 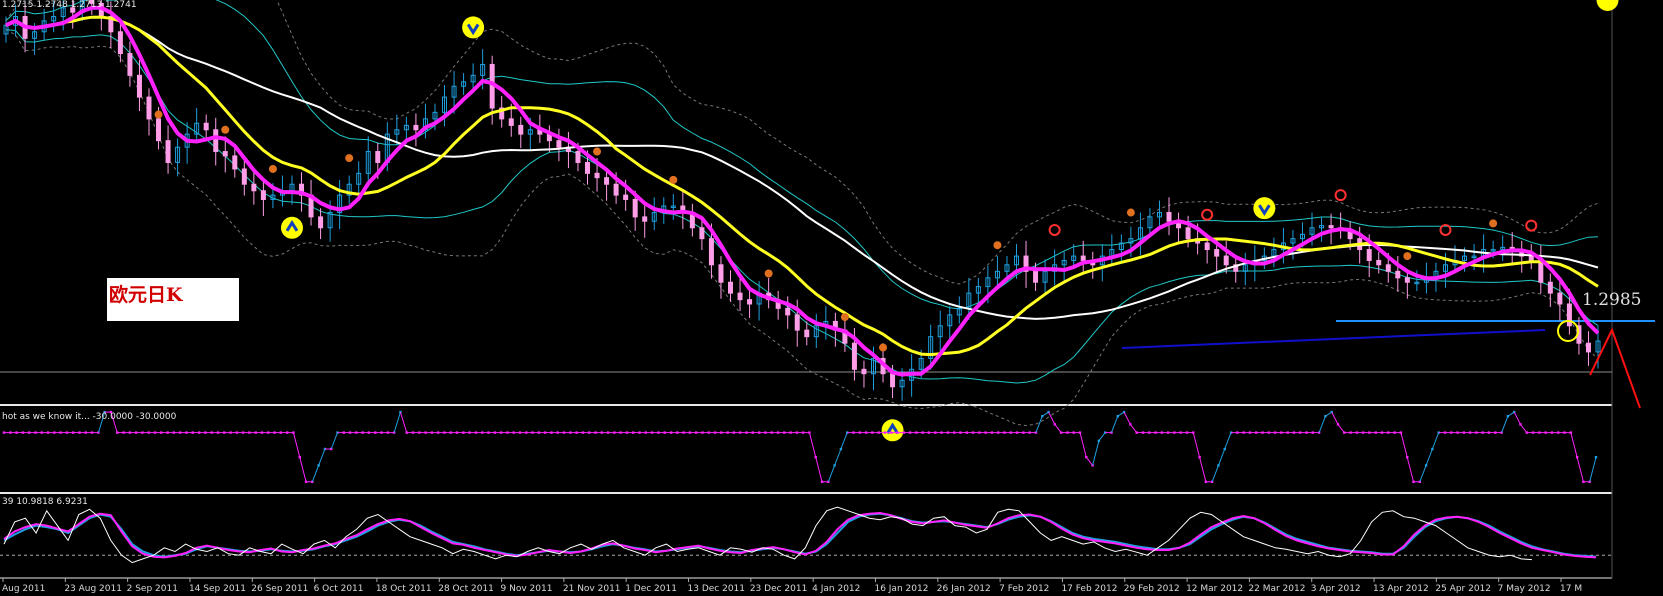 I want to click on x-tick-label: 14 Sep 2011, so click(x=217, y=589).